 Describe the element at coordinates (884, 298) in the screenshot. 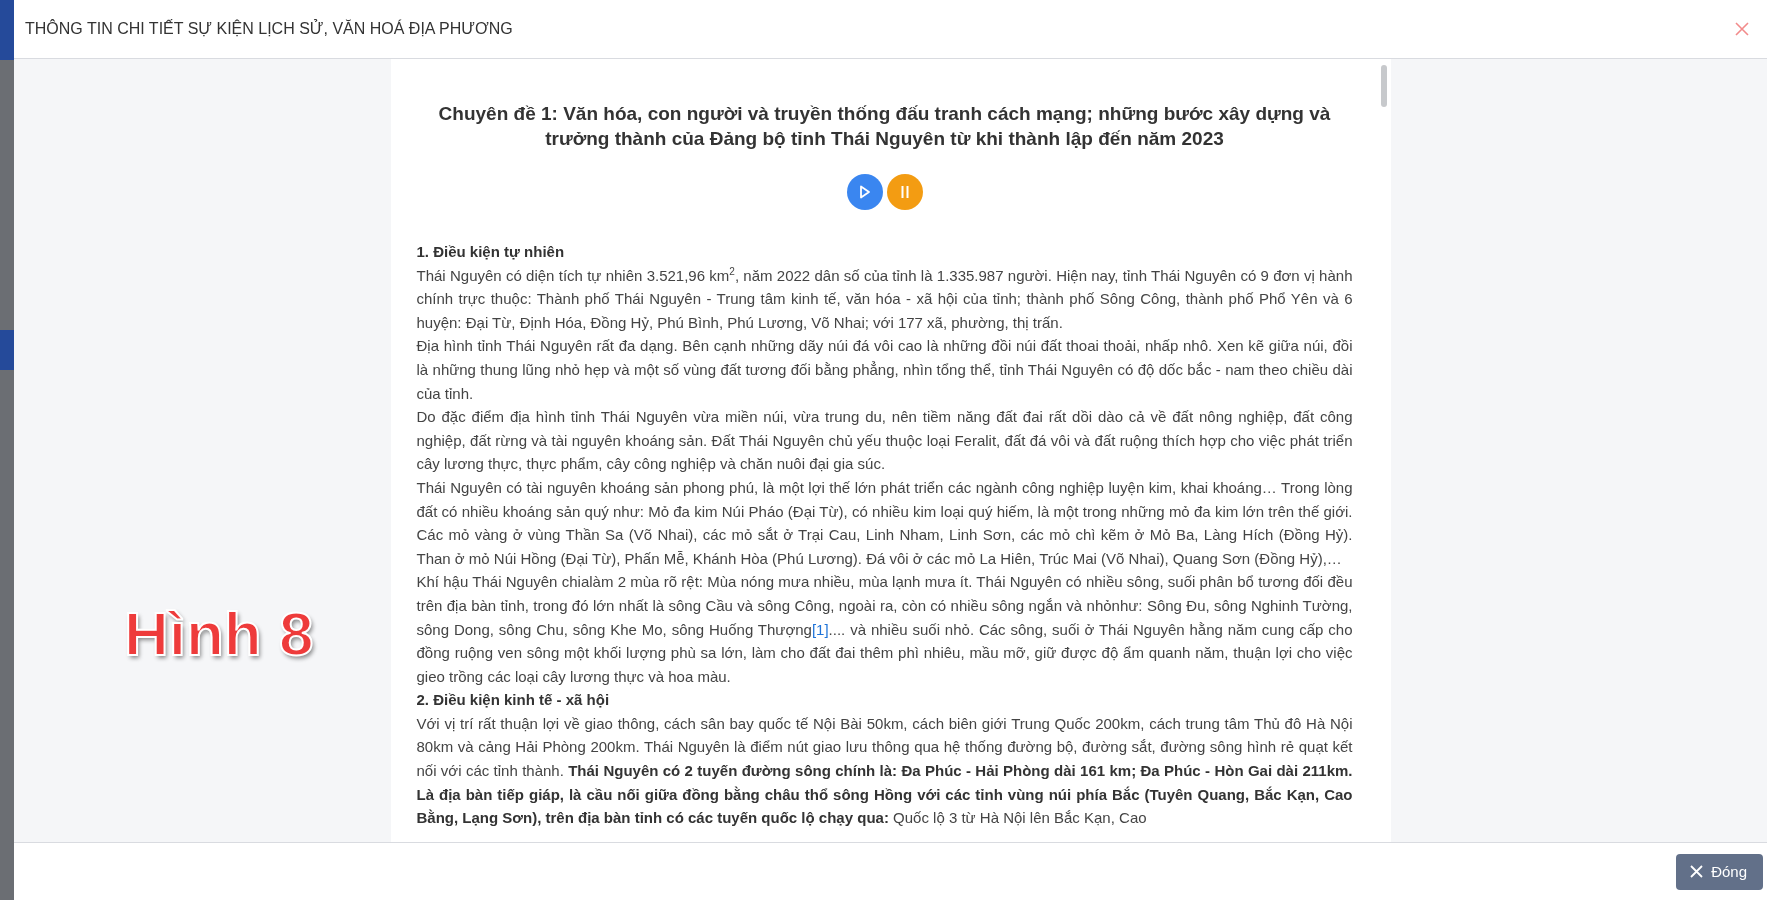

I see `paragraph: Thái Nguyên có diện tích tự nhiên 3.521,96 km$^{2}$, năm 2022 dân số của tỉnh là 1.335.987 người. Hiện nay, tỉnh Thái Nguyên có 9 đơn vị hành chính trực thuộc: Thành phố Thái Nguyên - Trung tâm kinh tế, văn hóa - xã hội của tỉnh; thành phố Sông Công, thành phố Phổ Yên và 6 huyện: Đại Từ, Định Hóa, Đồng Hỷ, Phú Bình, Phú Lương, Võ Nhai; với 177 xã, phường, thị trấn.` at that location.